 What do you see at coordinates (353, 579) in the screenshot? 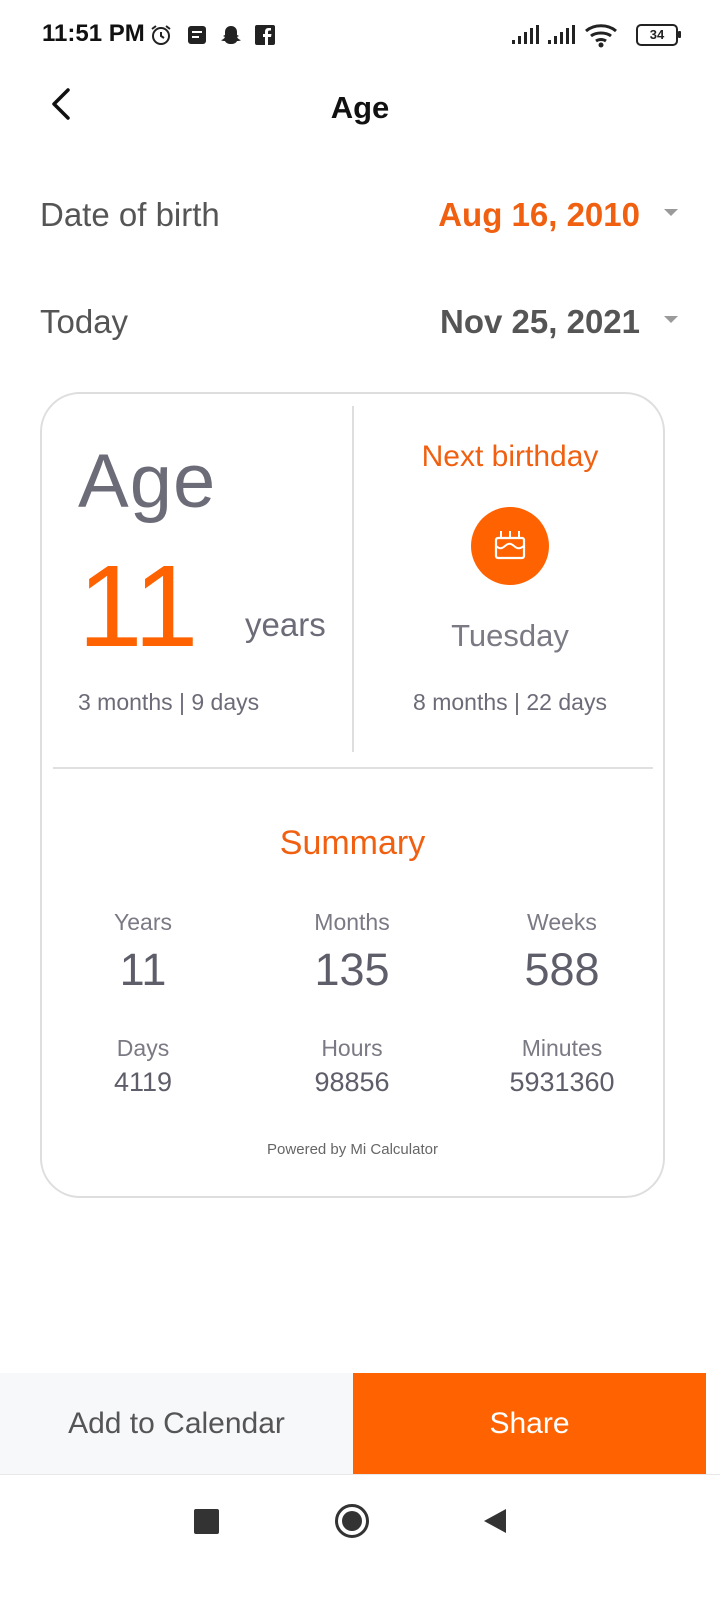
I see `vertical-divider` at bounding box center [353, 579].